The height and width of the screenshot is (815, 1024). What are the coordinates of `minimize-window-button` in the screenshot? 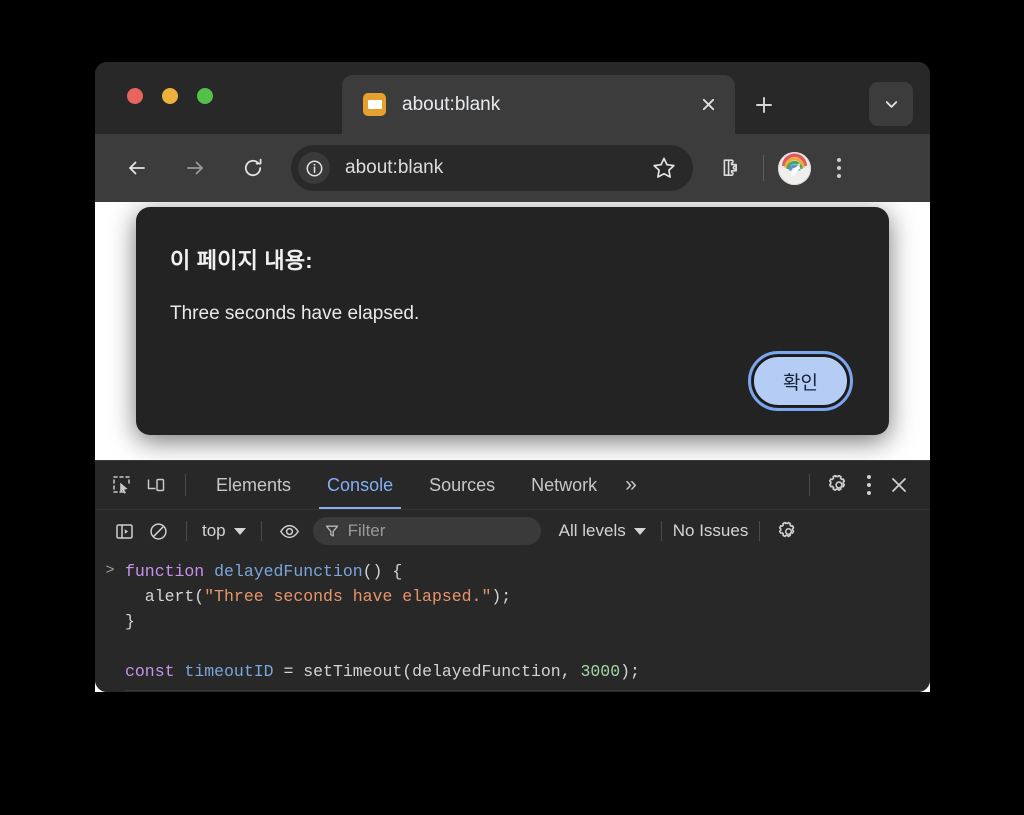 It's located at (170, 96).